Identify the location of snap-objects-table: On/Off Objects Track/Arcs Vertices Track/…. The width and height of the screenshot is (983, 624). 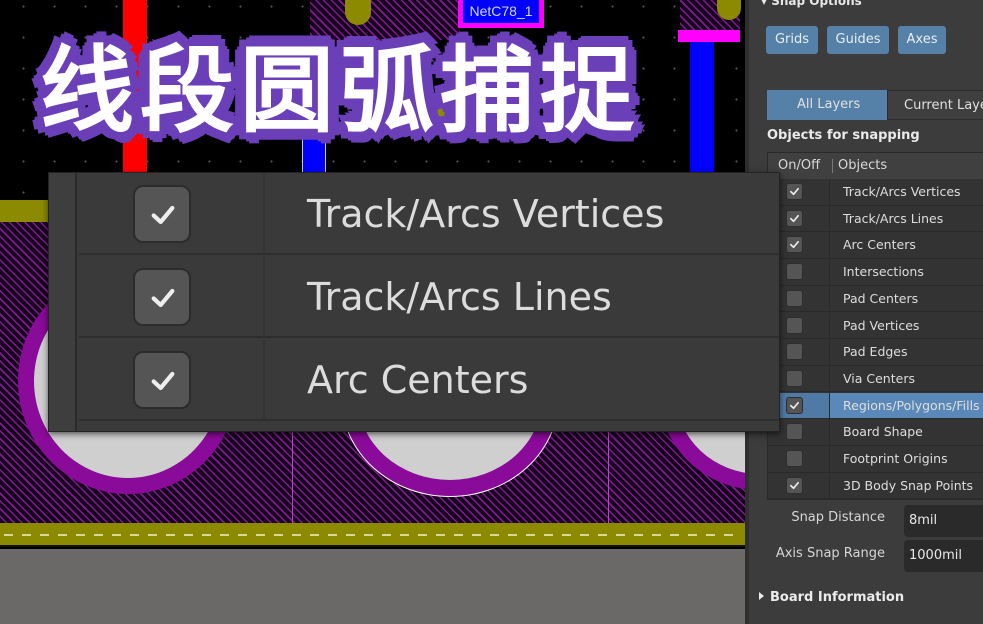
(875, 326).